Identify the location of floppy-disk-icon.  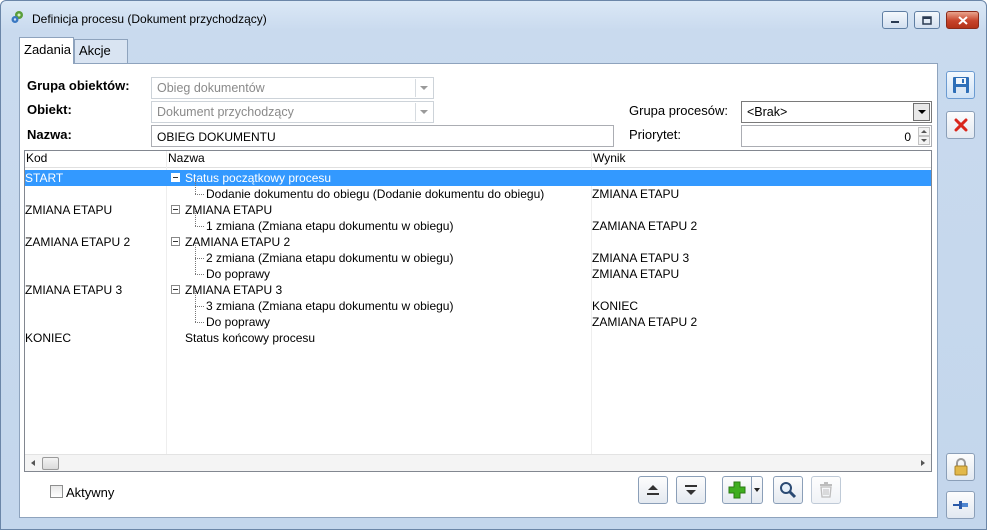
(960, 85).